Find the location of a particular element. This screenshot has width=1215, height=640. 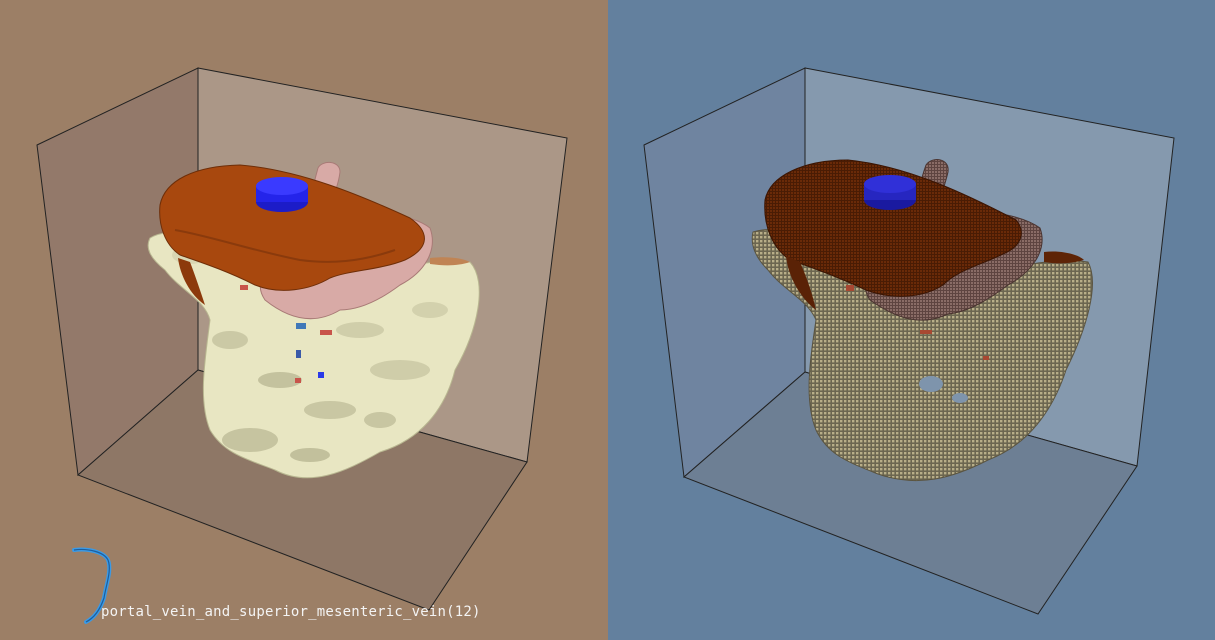

aorta-mesh is located at coordinates (282, 194).